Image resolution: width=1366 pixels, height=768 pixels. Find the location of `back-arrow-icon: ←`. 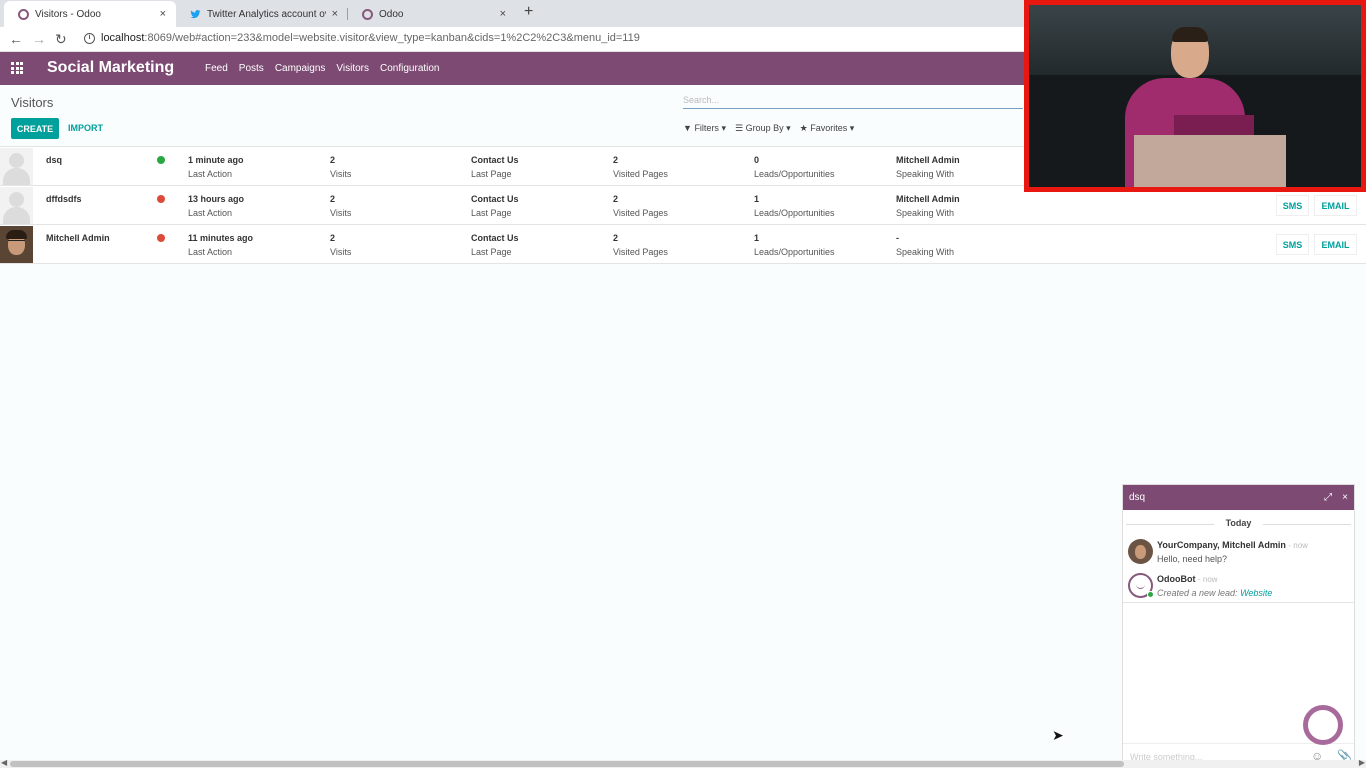

back-arrow-icon: ← is located at coordinates (16, 39).